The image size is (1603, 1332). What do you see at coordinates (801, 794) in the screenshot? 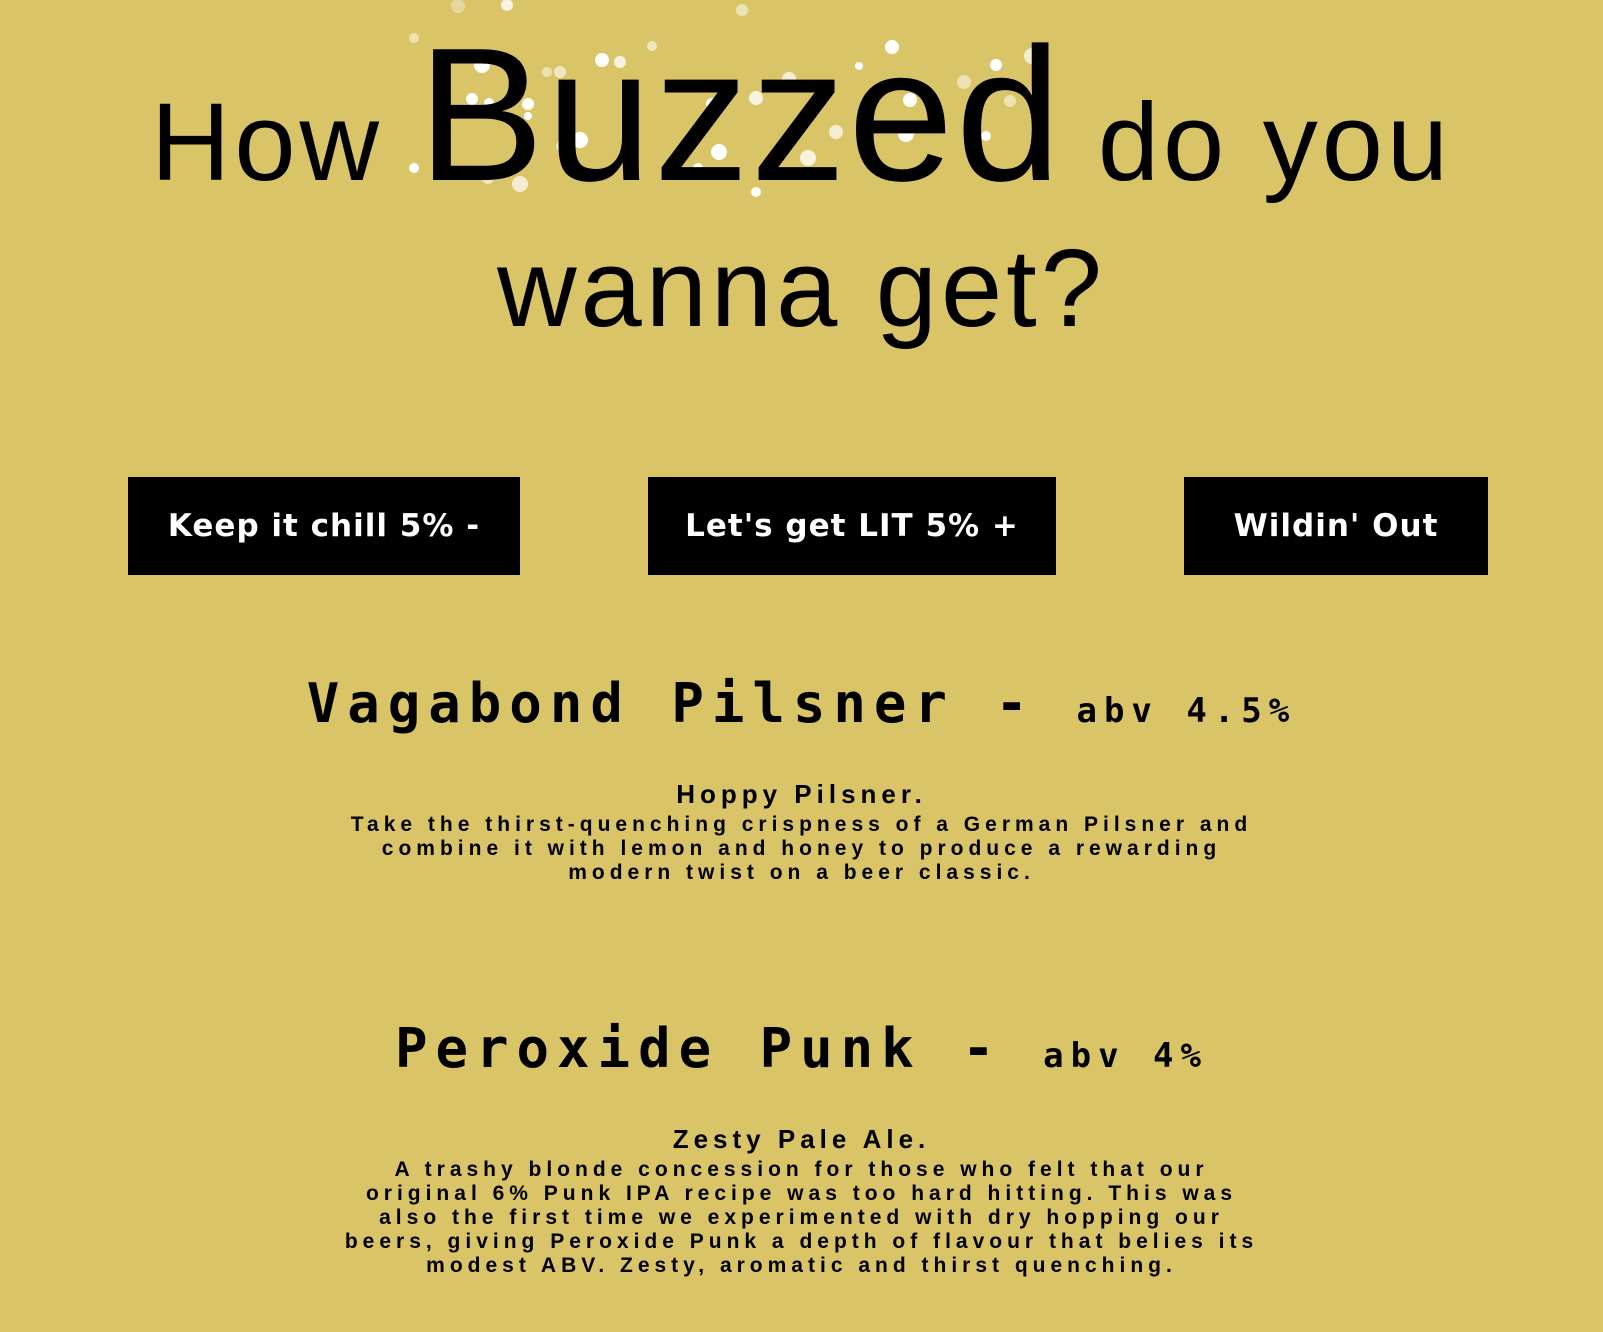
I see `beer-tagline: Hoppy Pilsner.` at bounding box center [801, 794].